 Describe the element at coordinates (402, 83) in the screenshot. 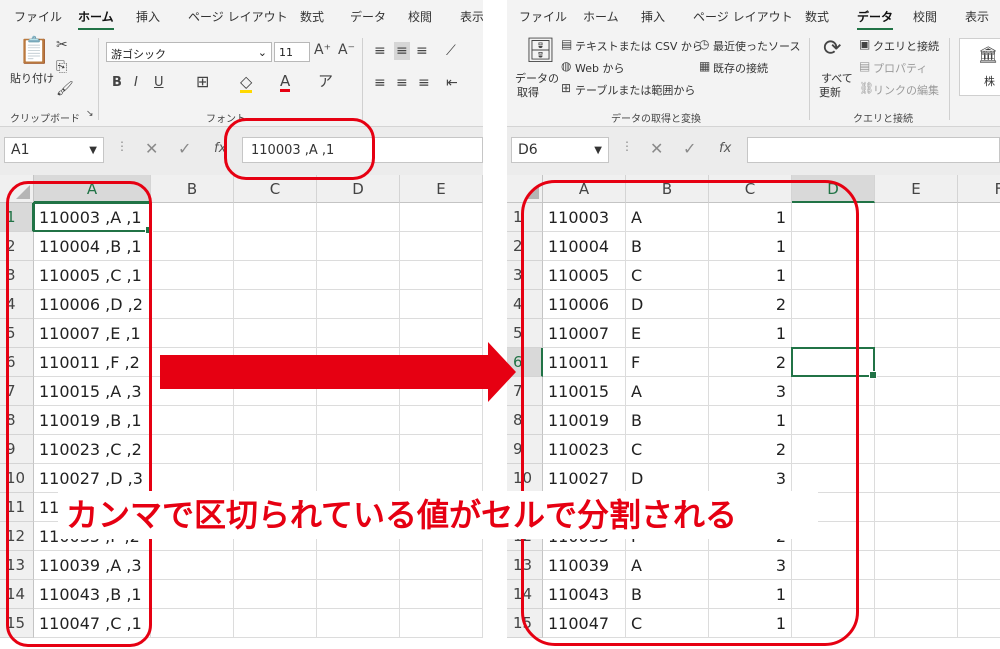

I see `align-center-icon: ≡` at that location.